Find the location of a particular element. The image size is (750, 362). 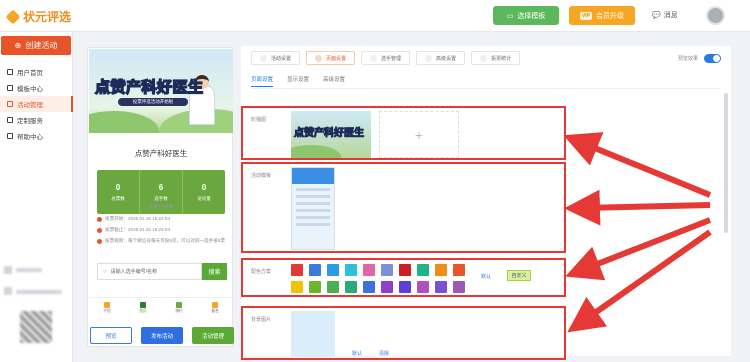

tab-ranking: 排行 is located at coordinates (179, 307).